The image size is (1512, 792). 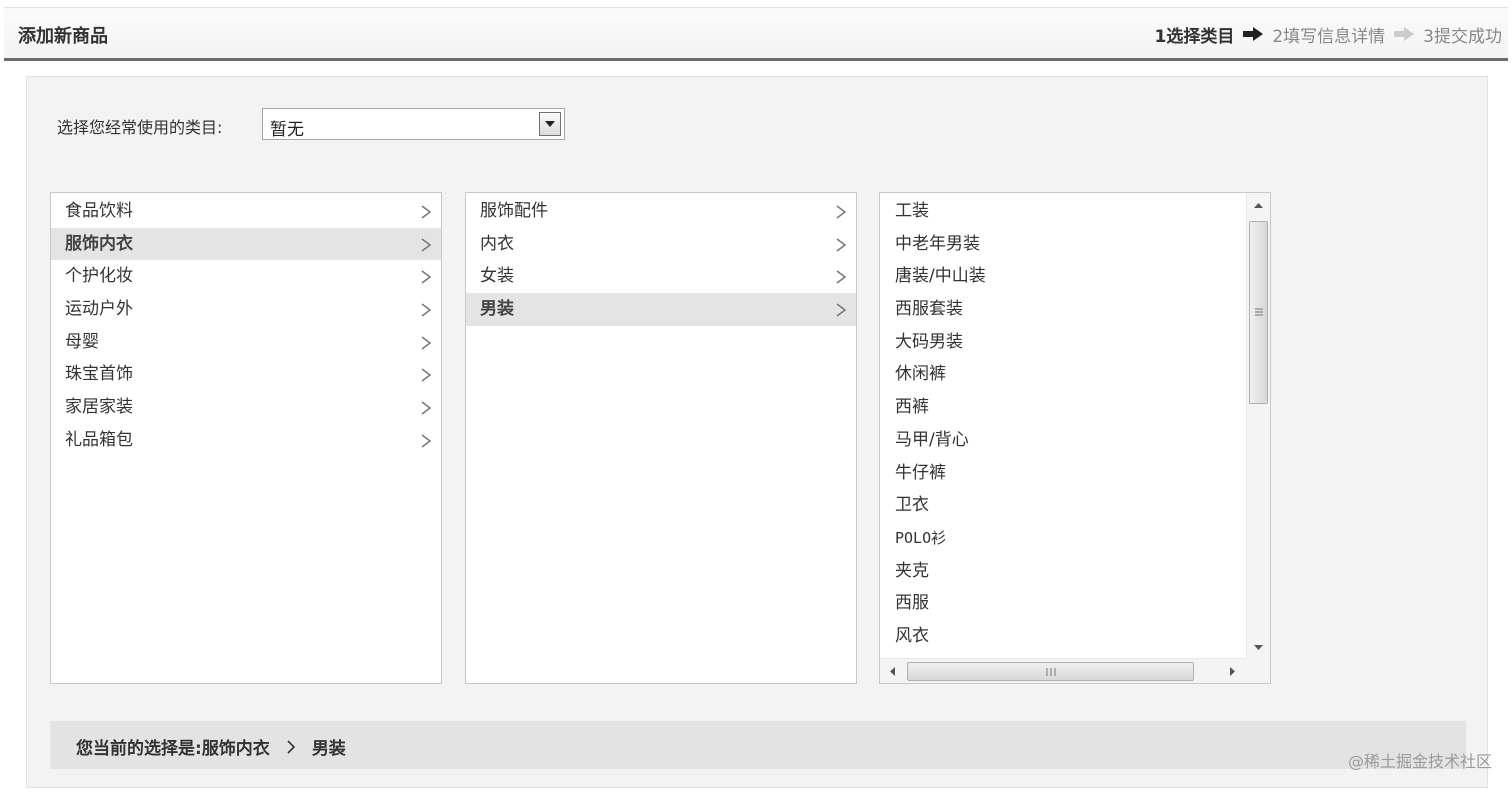 I want to click on category-item: 珠宝首饰, so click(x=246, y=374).